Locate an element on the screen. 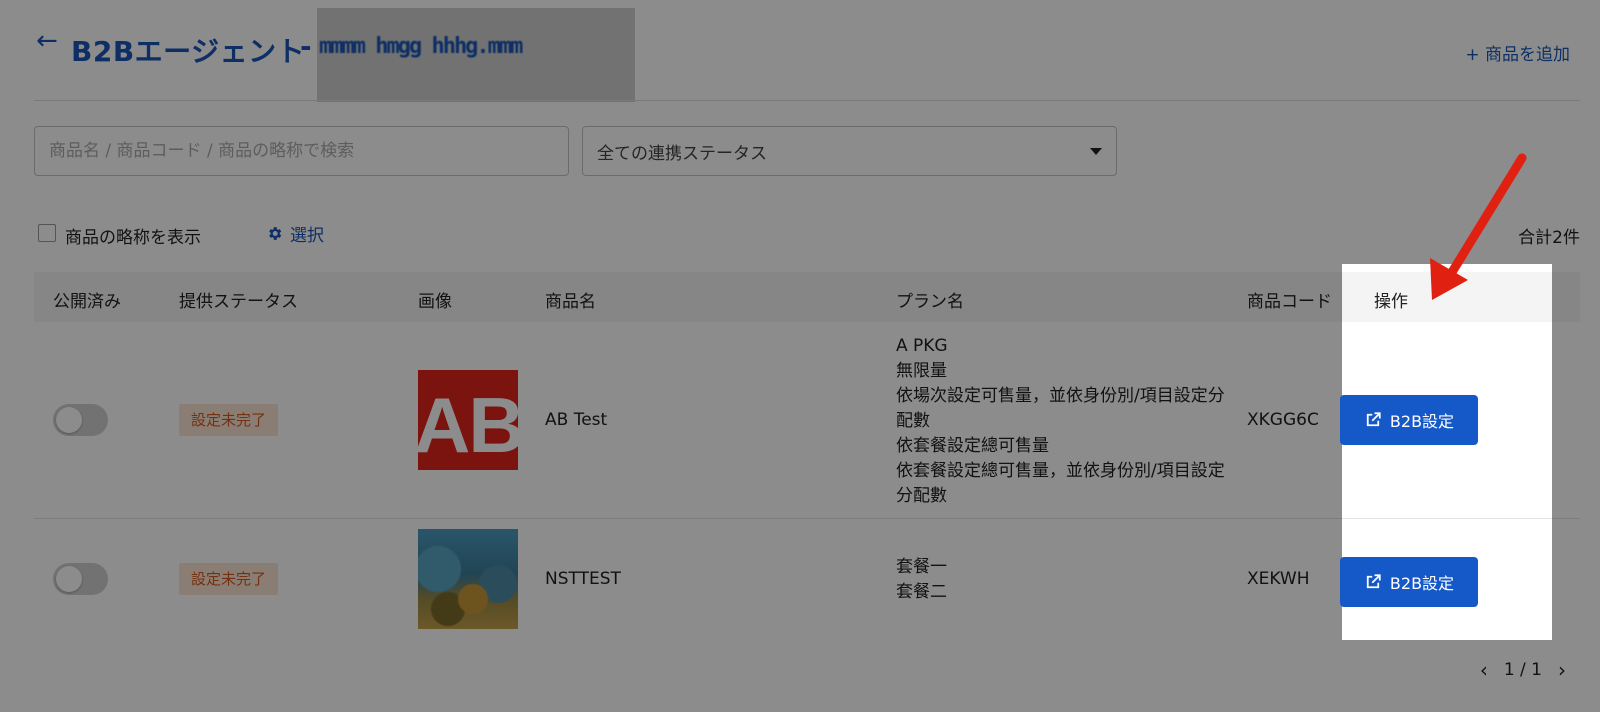 The height and width of the screenshot is (712, 1600). plan-item: 無限量 is located at coordinates (921, 371).